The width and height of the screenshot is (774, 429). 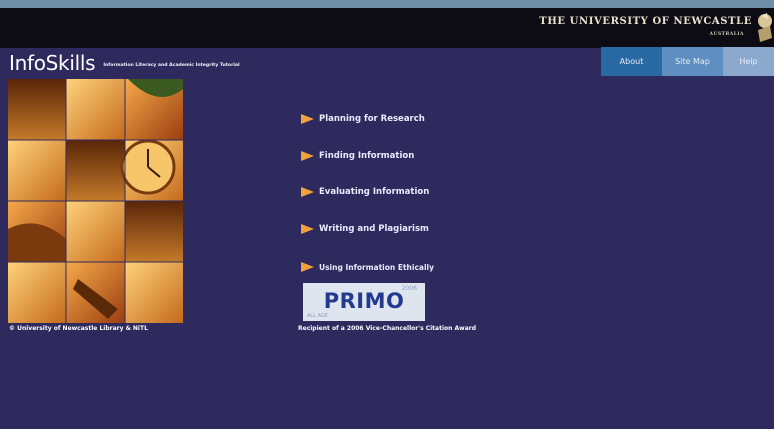 What do you see at coordinates (631, 61) in the screenshot?
I see `nav-about: About` at bounding box center [631, 61].